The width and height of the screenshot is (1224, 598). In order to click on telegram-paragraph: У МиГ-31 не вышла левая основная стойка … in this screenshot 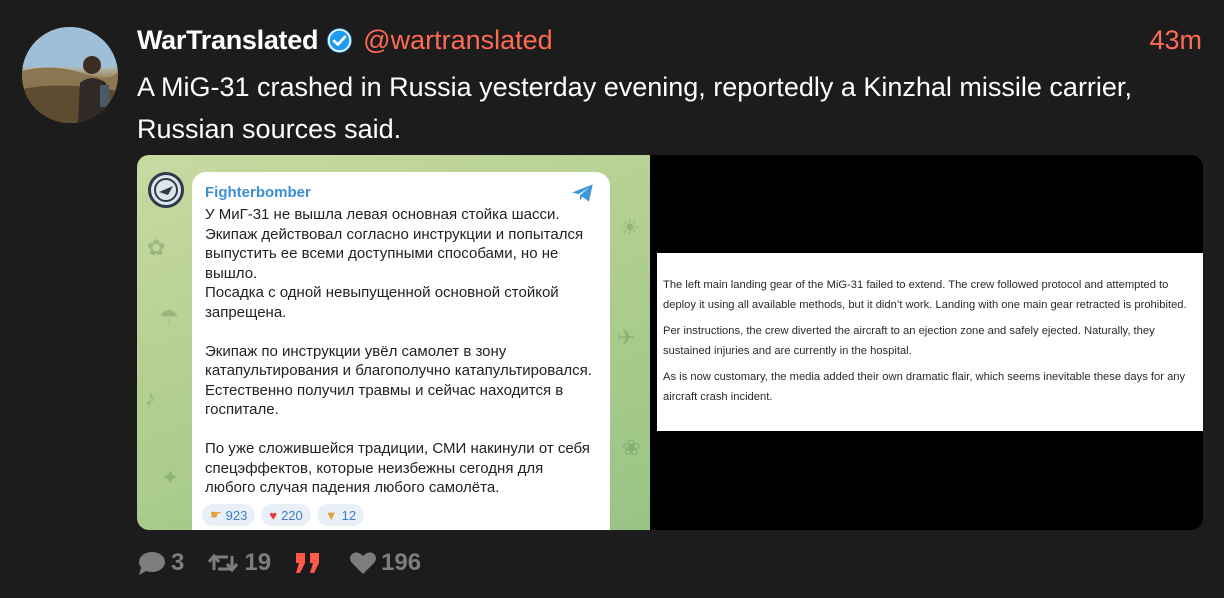, I will do `click(394, 263)`.